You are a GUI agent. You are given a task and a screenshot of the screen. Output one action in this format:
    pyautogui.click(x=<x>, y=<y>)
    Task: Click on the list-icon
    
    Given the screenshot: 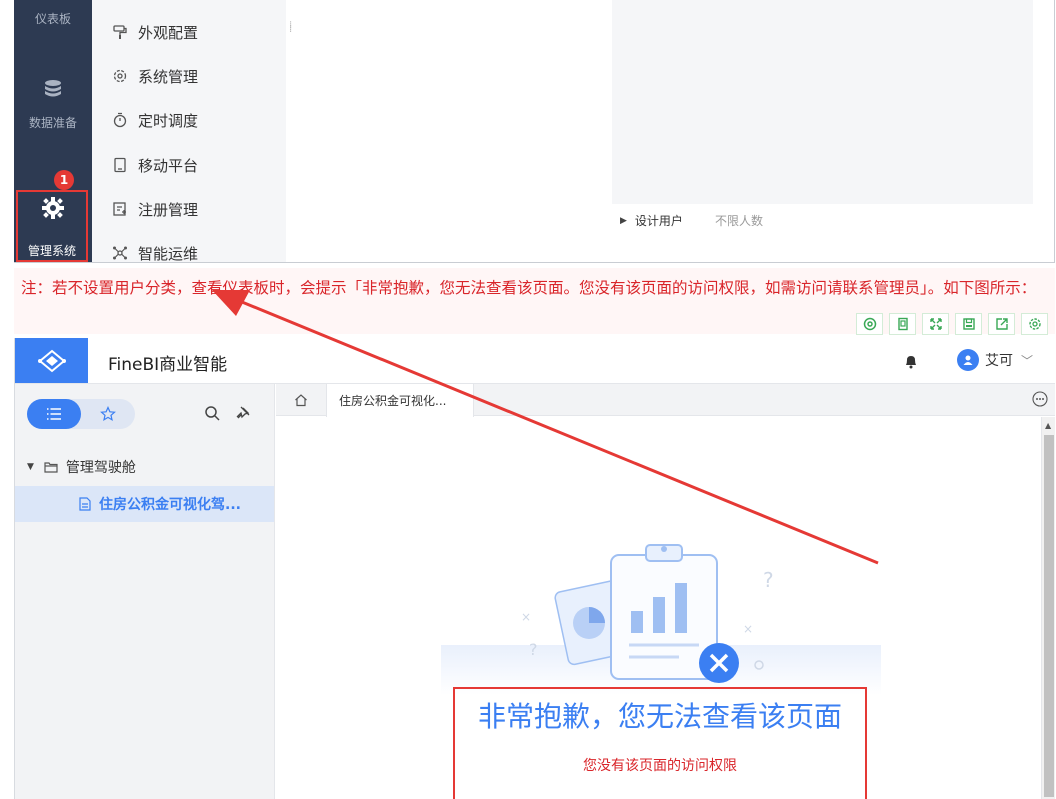 What is the action you would take?
    pyautogui.click(x=54, y=414)
    